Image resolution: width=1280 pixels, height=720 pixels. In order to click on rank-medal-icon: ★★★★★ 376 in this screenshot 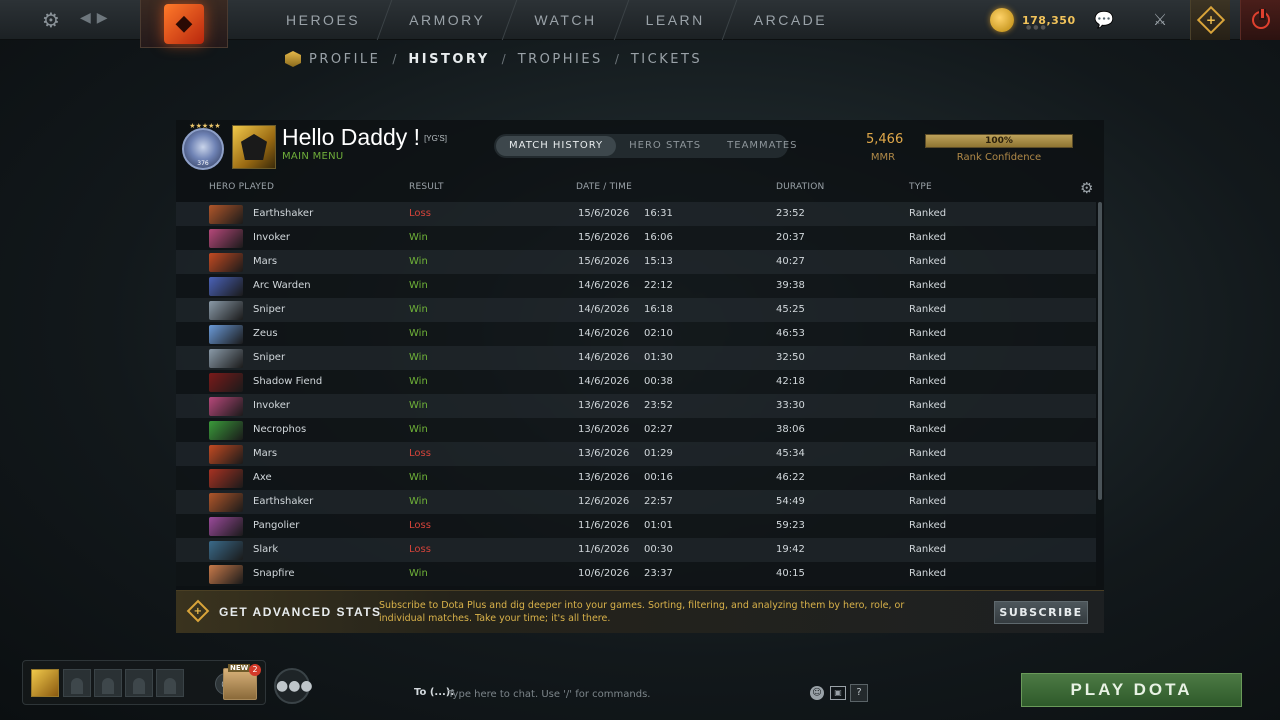, I will do `click(203, 146)`.